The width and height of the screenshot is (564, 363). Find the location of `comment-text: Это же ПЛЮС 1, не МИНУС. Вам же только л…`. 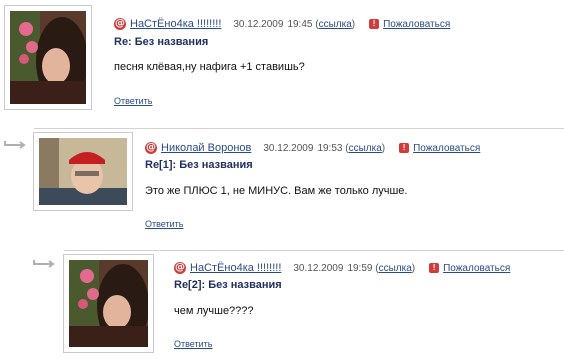

comment-text: Это же ПЛЮС 1, не МИНУС. Вам же только л… is located at coordinates (276, 191).